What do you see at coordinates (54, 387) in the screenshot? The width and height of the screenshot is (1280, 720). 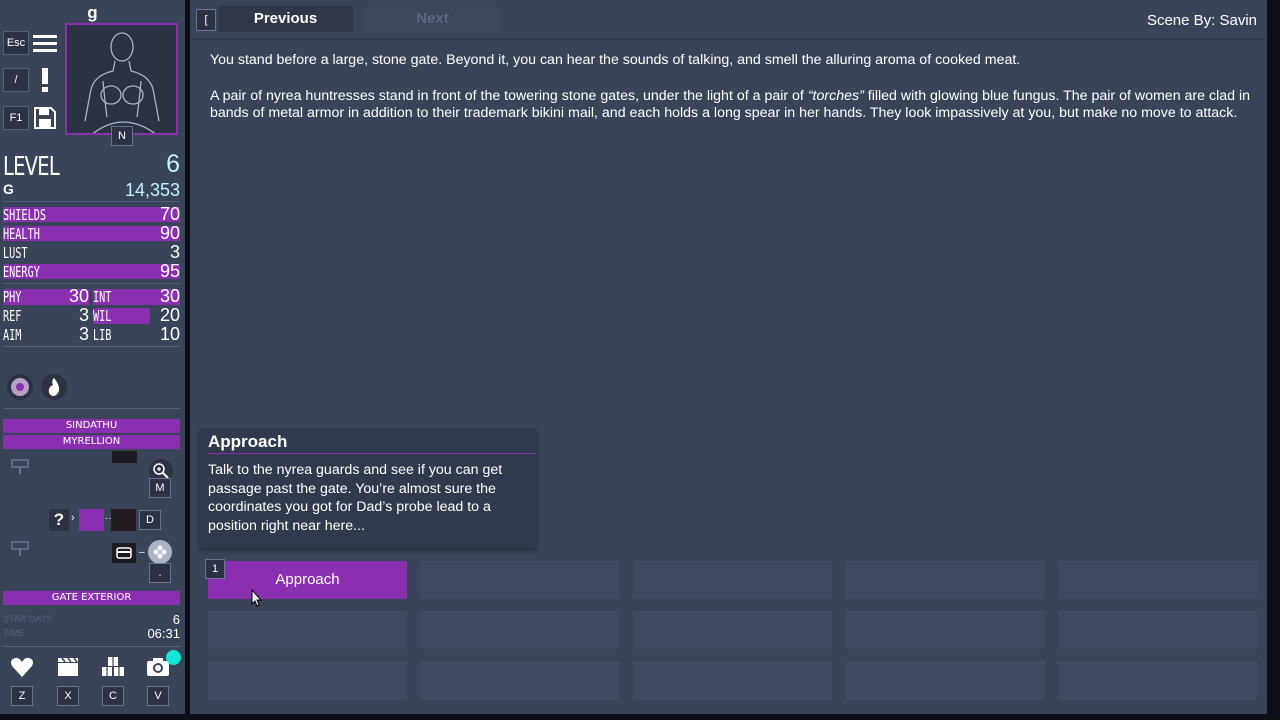 I see `status-egg-icon` at bounding box center [54, 387].